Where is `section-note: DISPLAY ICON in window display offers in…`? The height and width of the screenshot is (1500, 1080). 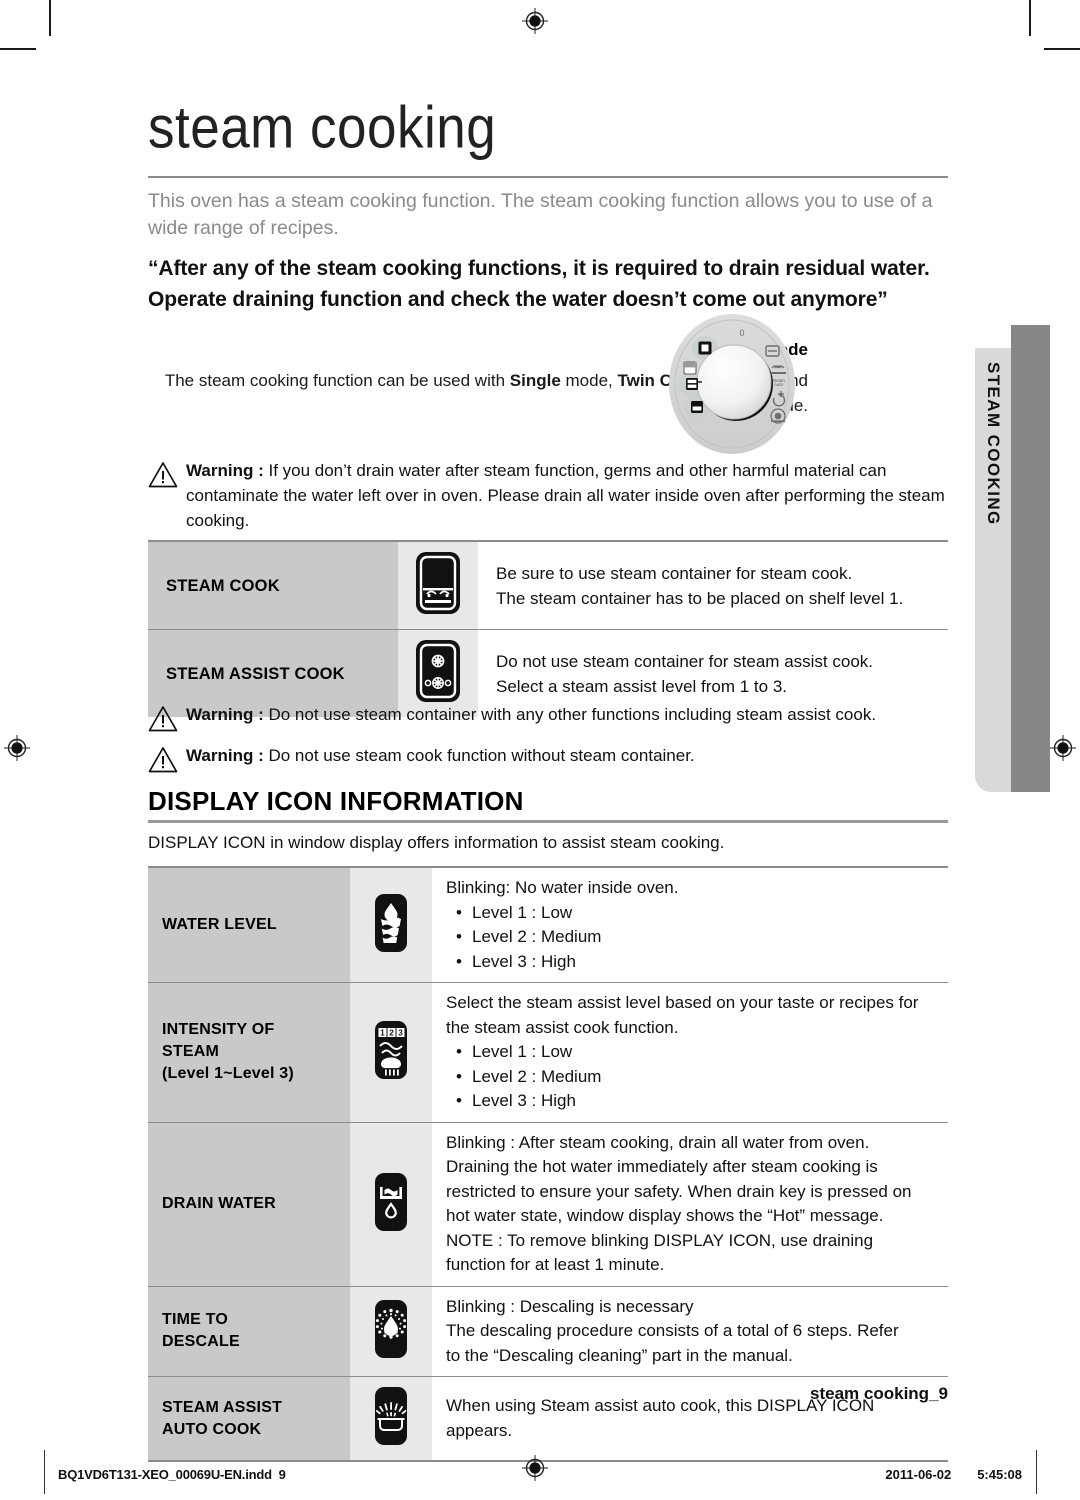
section-note: DISPLAY ICON in window display offers in… is located at coordinates (436, 842).